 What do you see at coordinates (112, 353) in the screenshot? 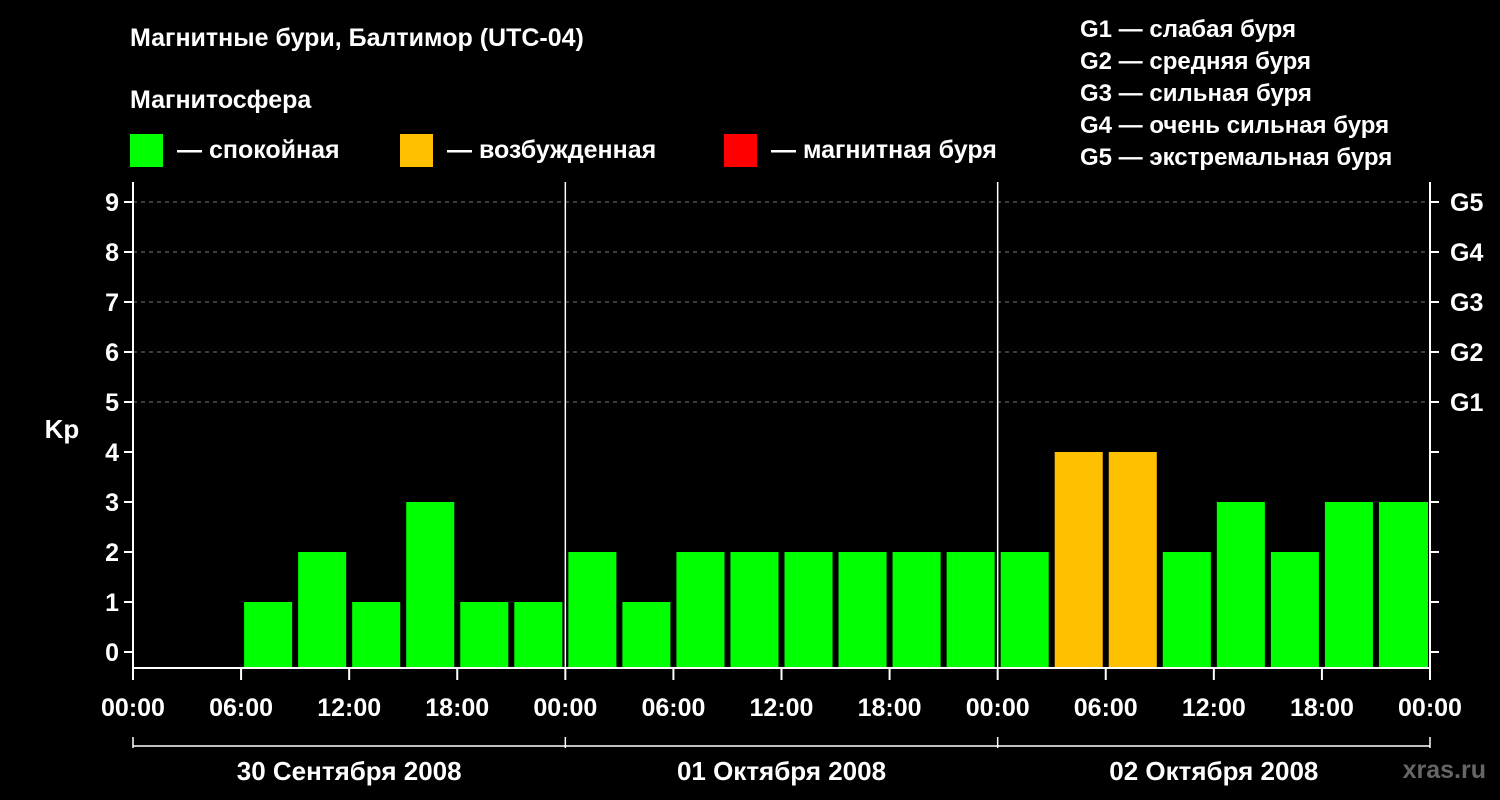
I see `y-tick-label: 6` at bounding box center [112, 353].